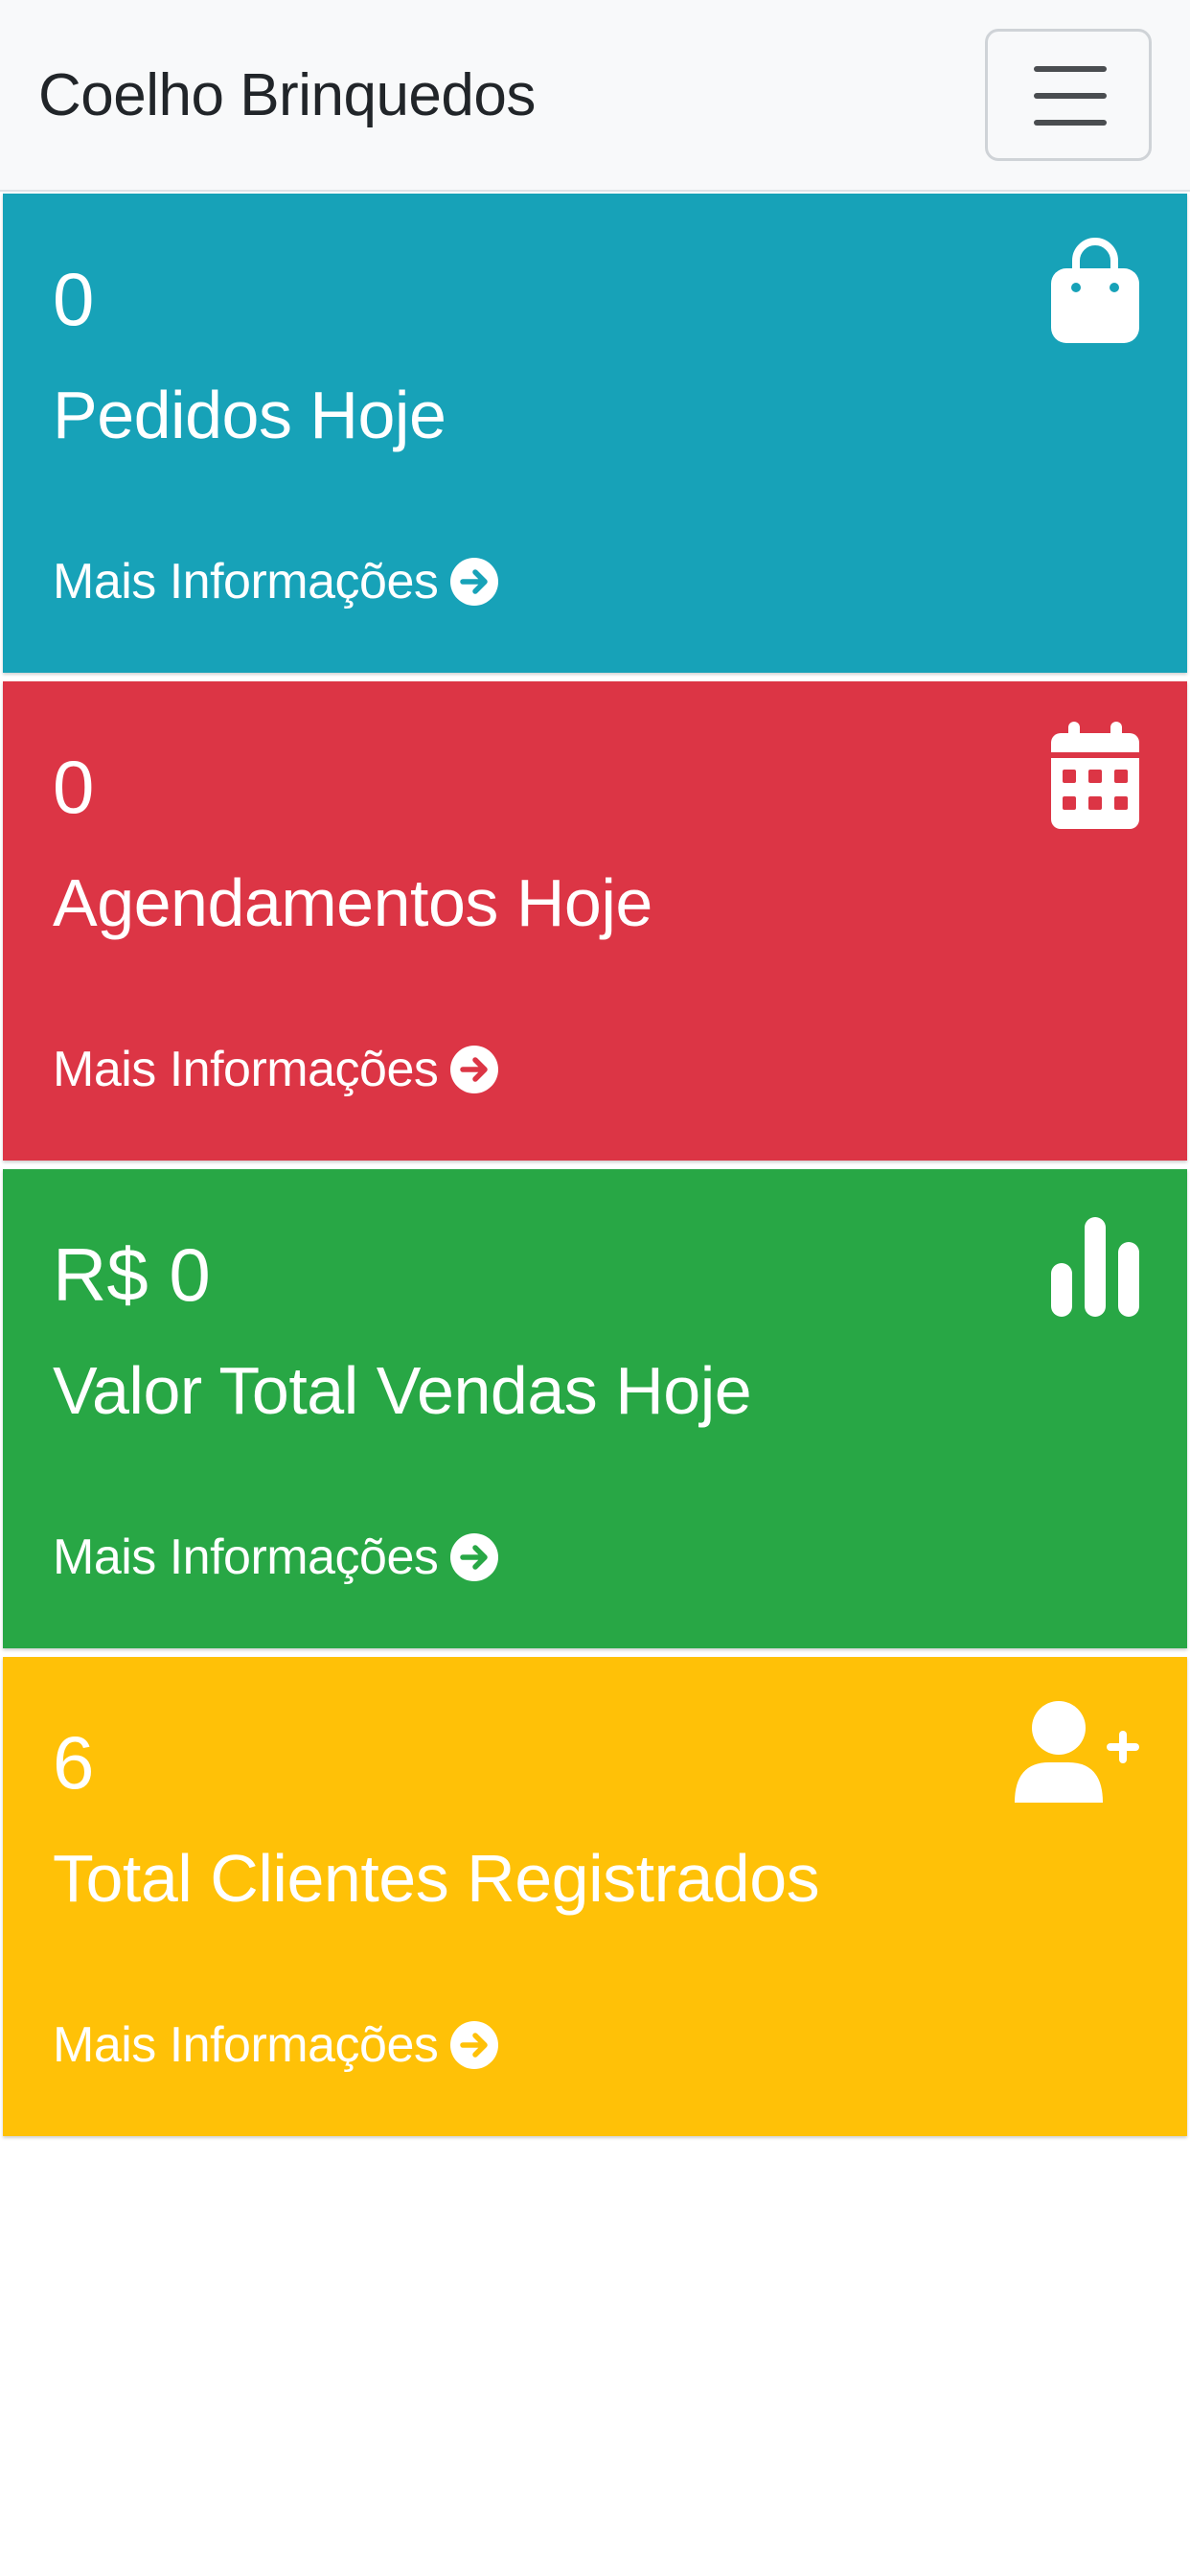 The width and height of the screenshot is (1190, 2576). What do you see at coordinates (437, 1878) in the screenshot?
I see `card-label: Total Clientes Registrados` at bounding box center [437, 1878].